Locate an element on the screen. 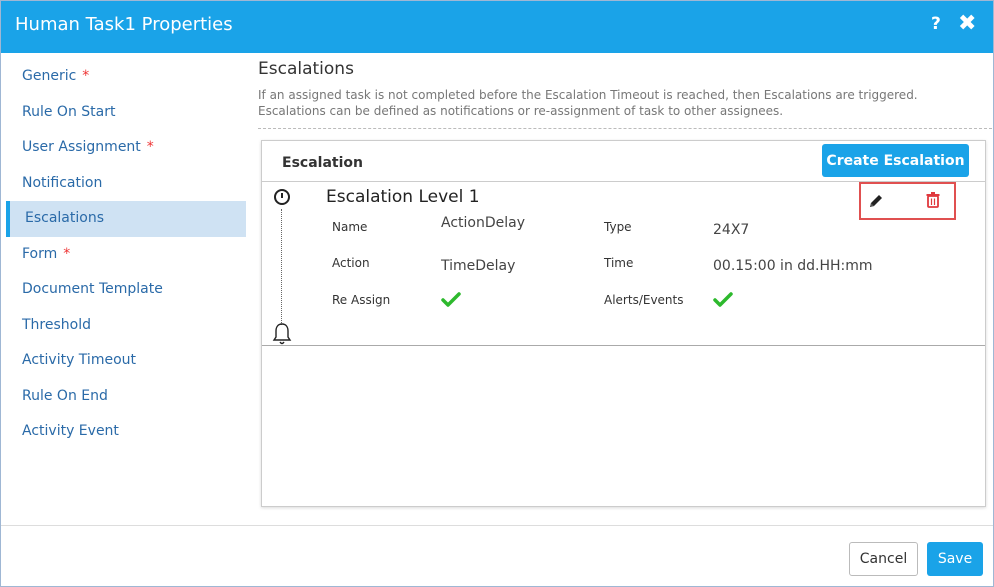  action-label: Action is located at coordinates (351, 263).